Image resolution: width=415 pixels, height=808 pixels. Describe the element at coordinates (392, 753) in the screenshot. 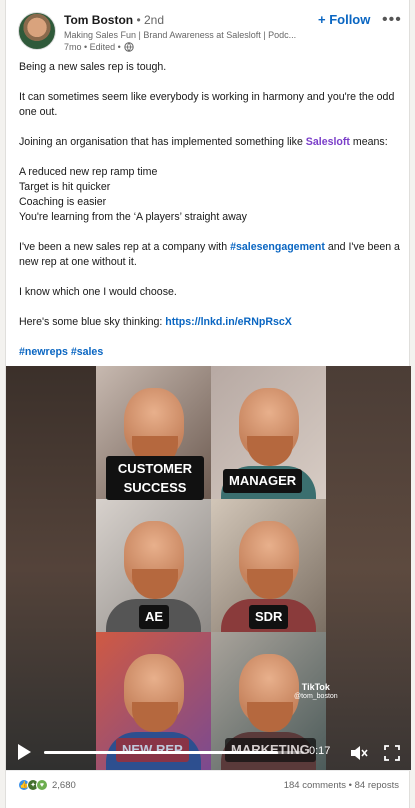

I see `fullscreen-icon` at that location.